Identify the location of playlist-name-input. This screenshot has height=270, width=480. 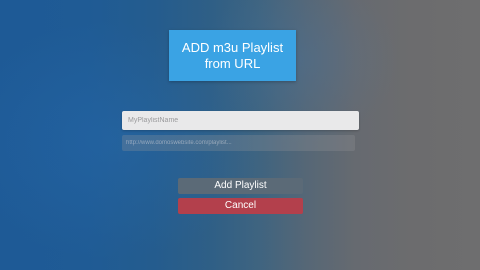
(240, 120).